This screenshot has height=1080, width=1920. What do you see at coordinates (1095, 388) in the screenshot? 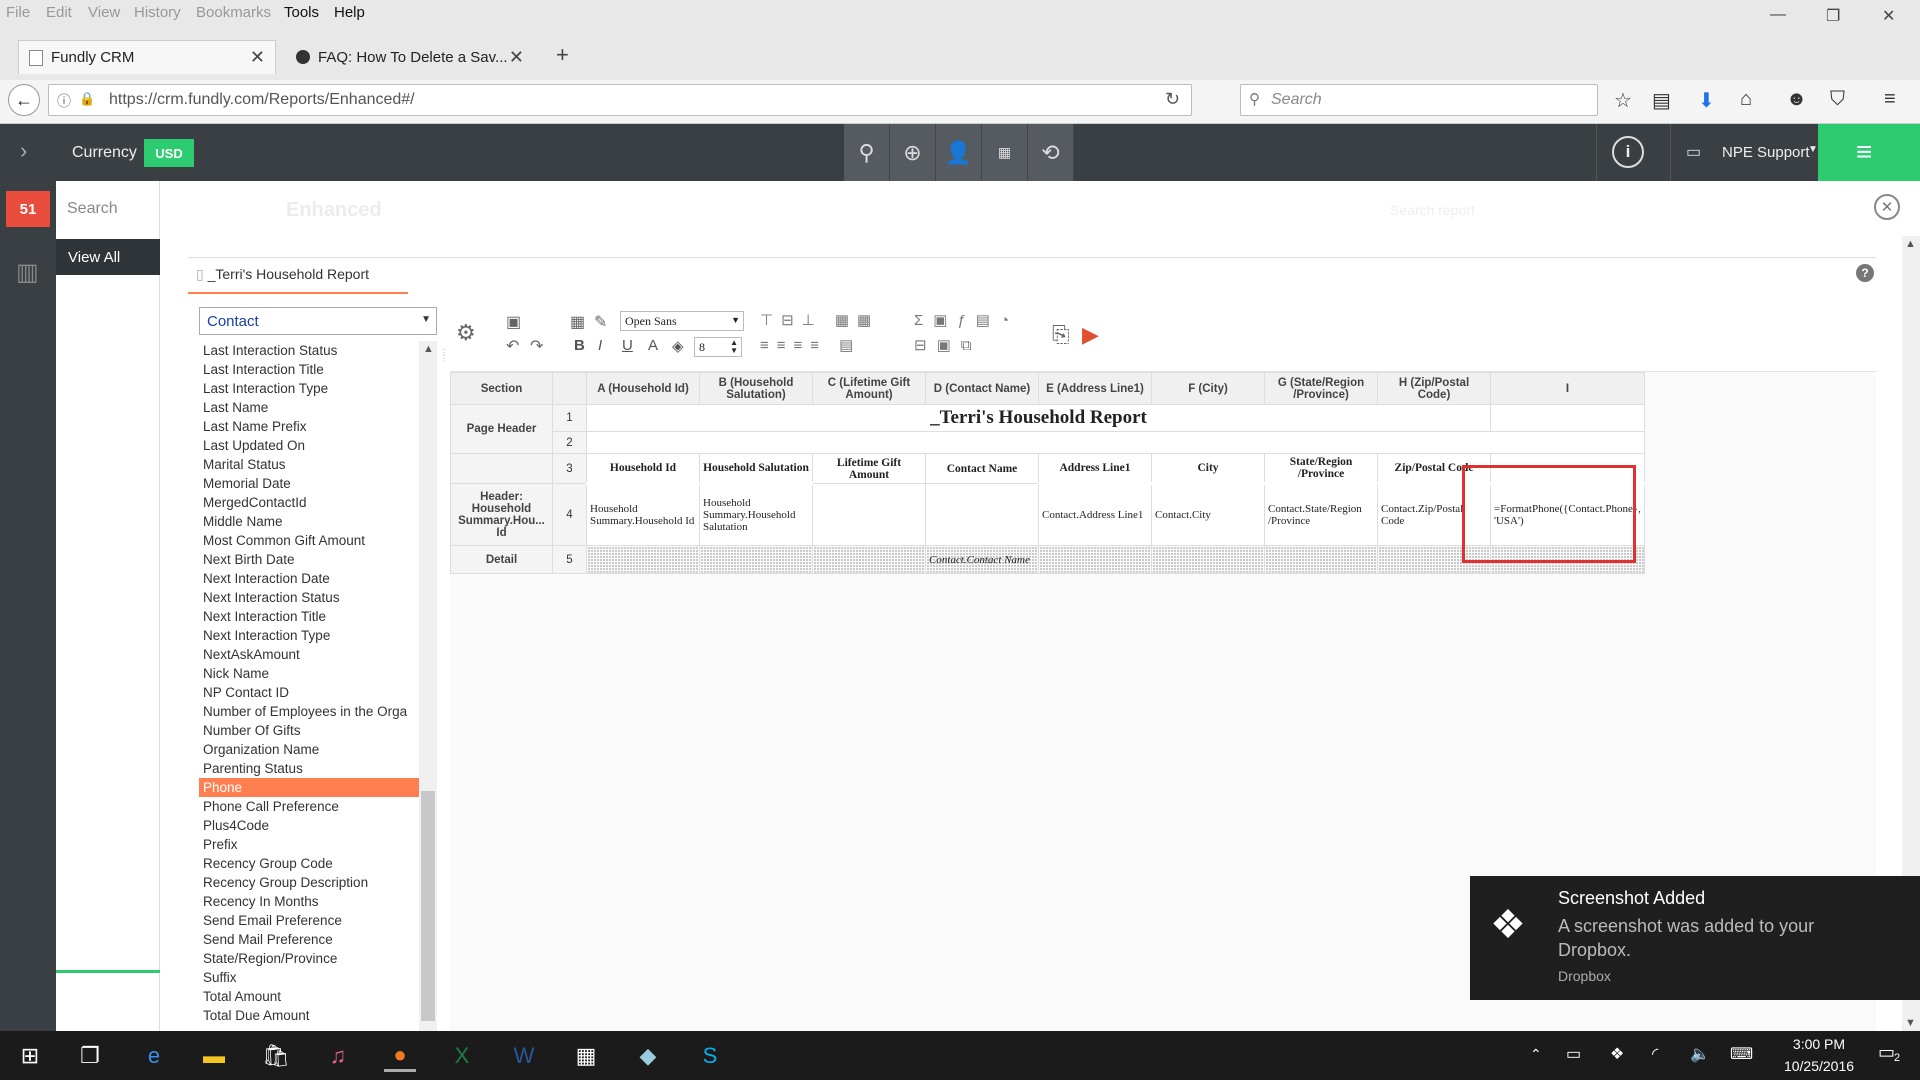
I see `col-header-e: E (Address Line1)` at bounding box center [1095, 388].